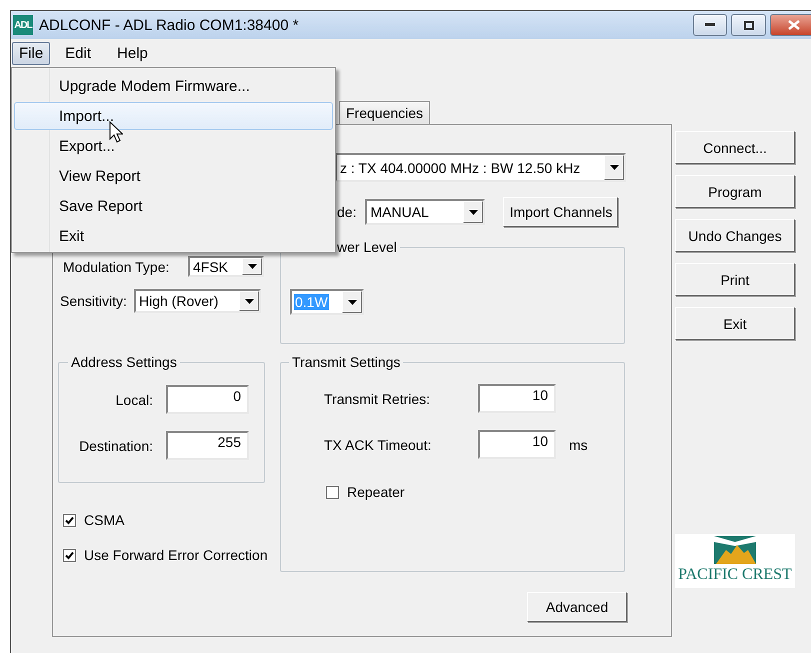 The height and width of the screenshot is (653, 811). I want to click on menu-entry: Save Report, so click(173, 206).